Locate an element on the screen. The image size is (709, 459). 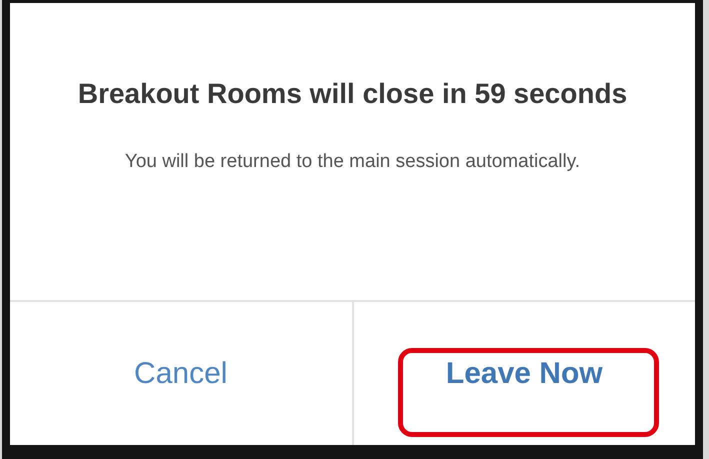
cancel-button: Cancel is located at coordinates (181, 373).